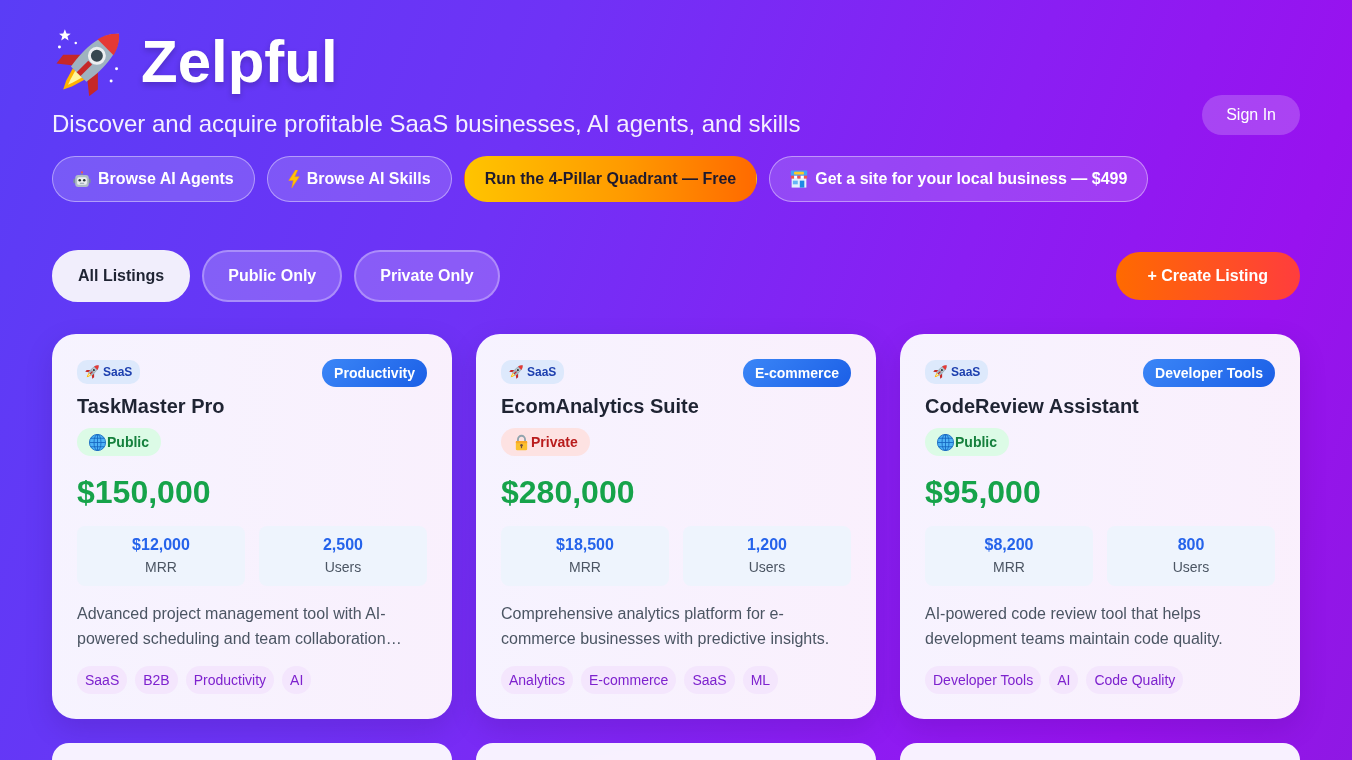 Image resolution: width=1352 pixels, height=760 pixels. I want to click on filter-tab: All Listings, so click(121, 276).